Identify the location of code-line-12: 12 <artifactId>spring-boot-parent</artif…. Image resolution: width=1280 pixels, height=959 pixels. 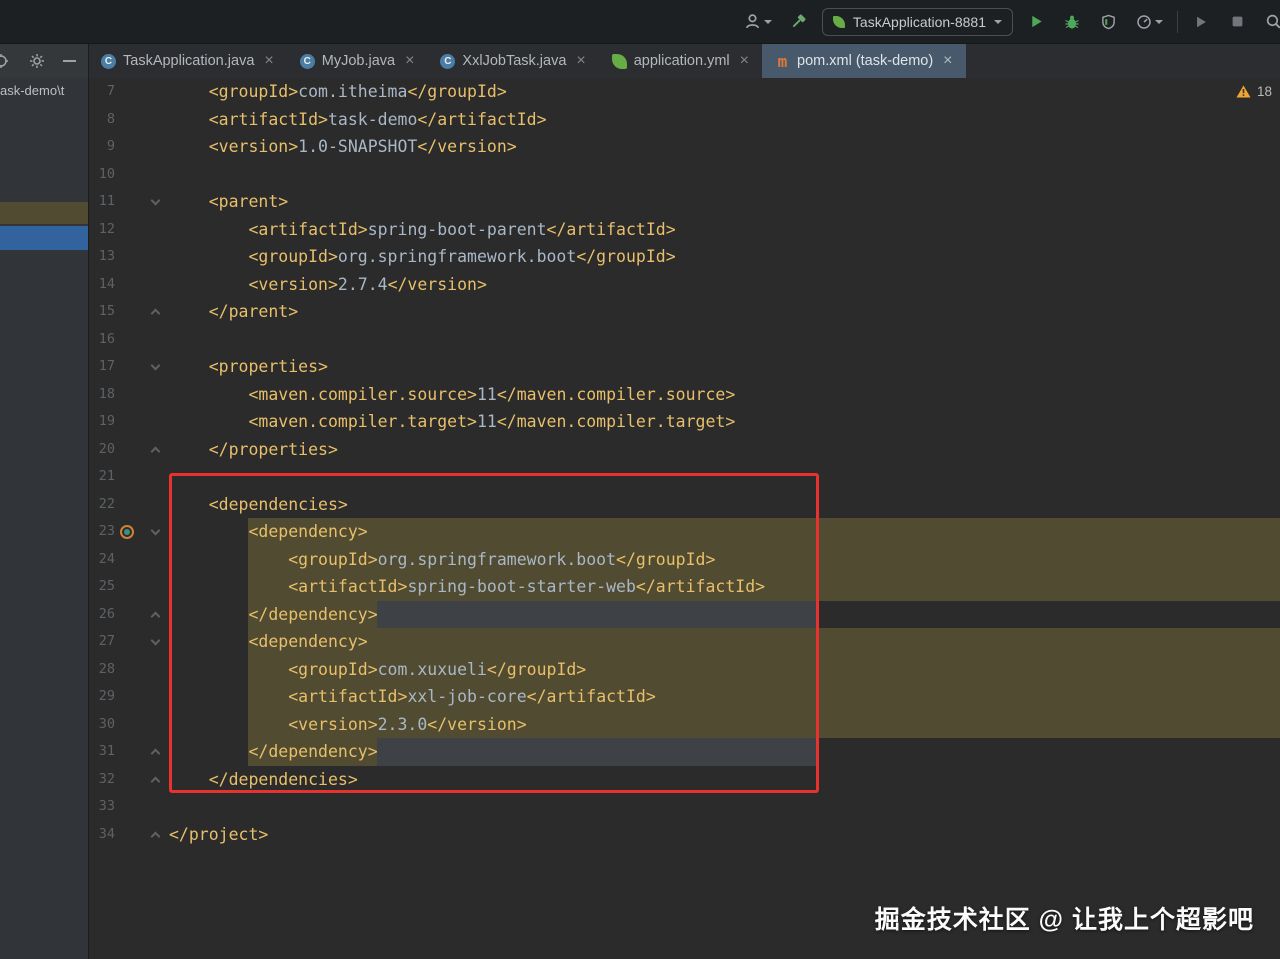
(684, 230).